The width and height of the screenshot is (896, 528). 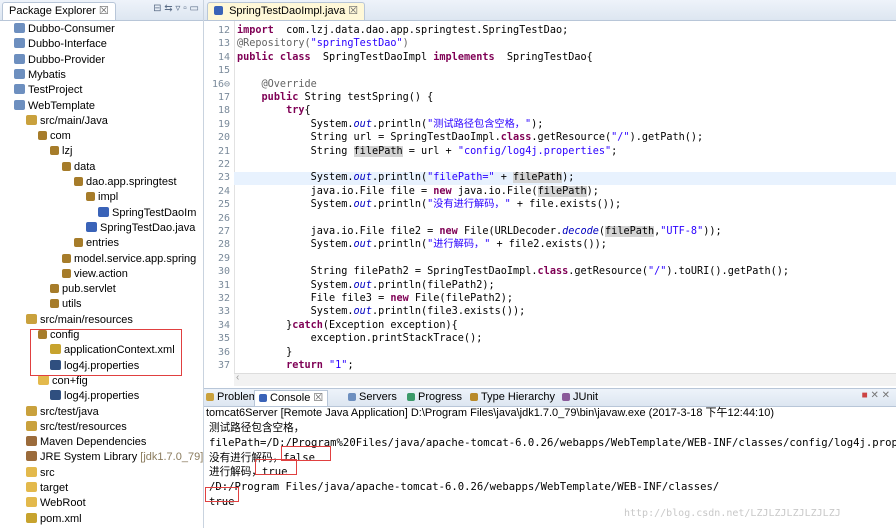 I want to click on tree-item: Dubbo-Provider, so click(x=59, y=60).